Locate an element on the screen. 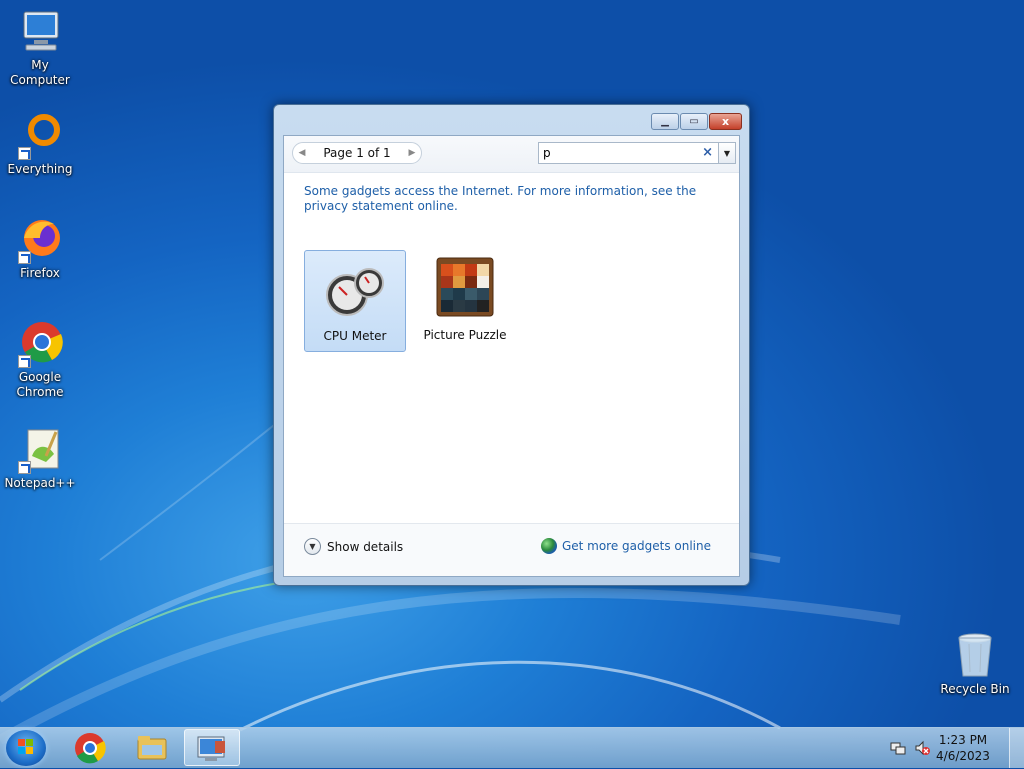  maximize-icon: ▭ is located at coordinates (694, 121).